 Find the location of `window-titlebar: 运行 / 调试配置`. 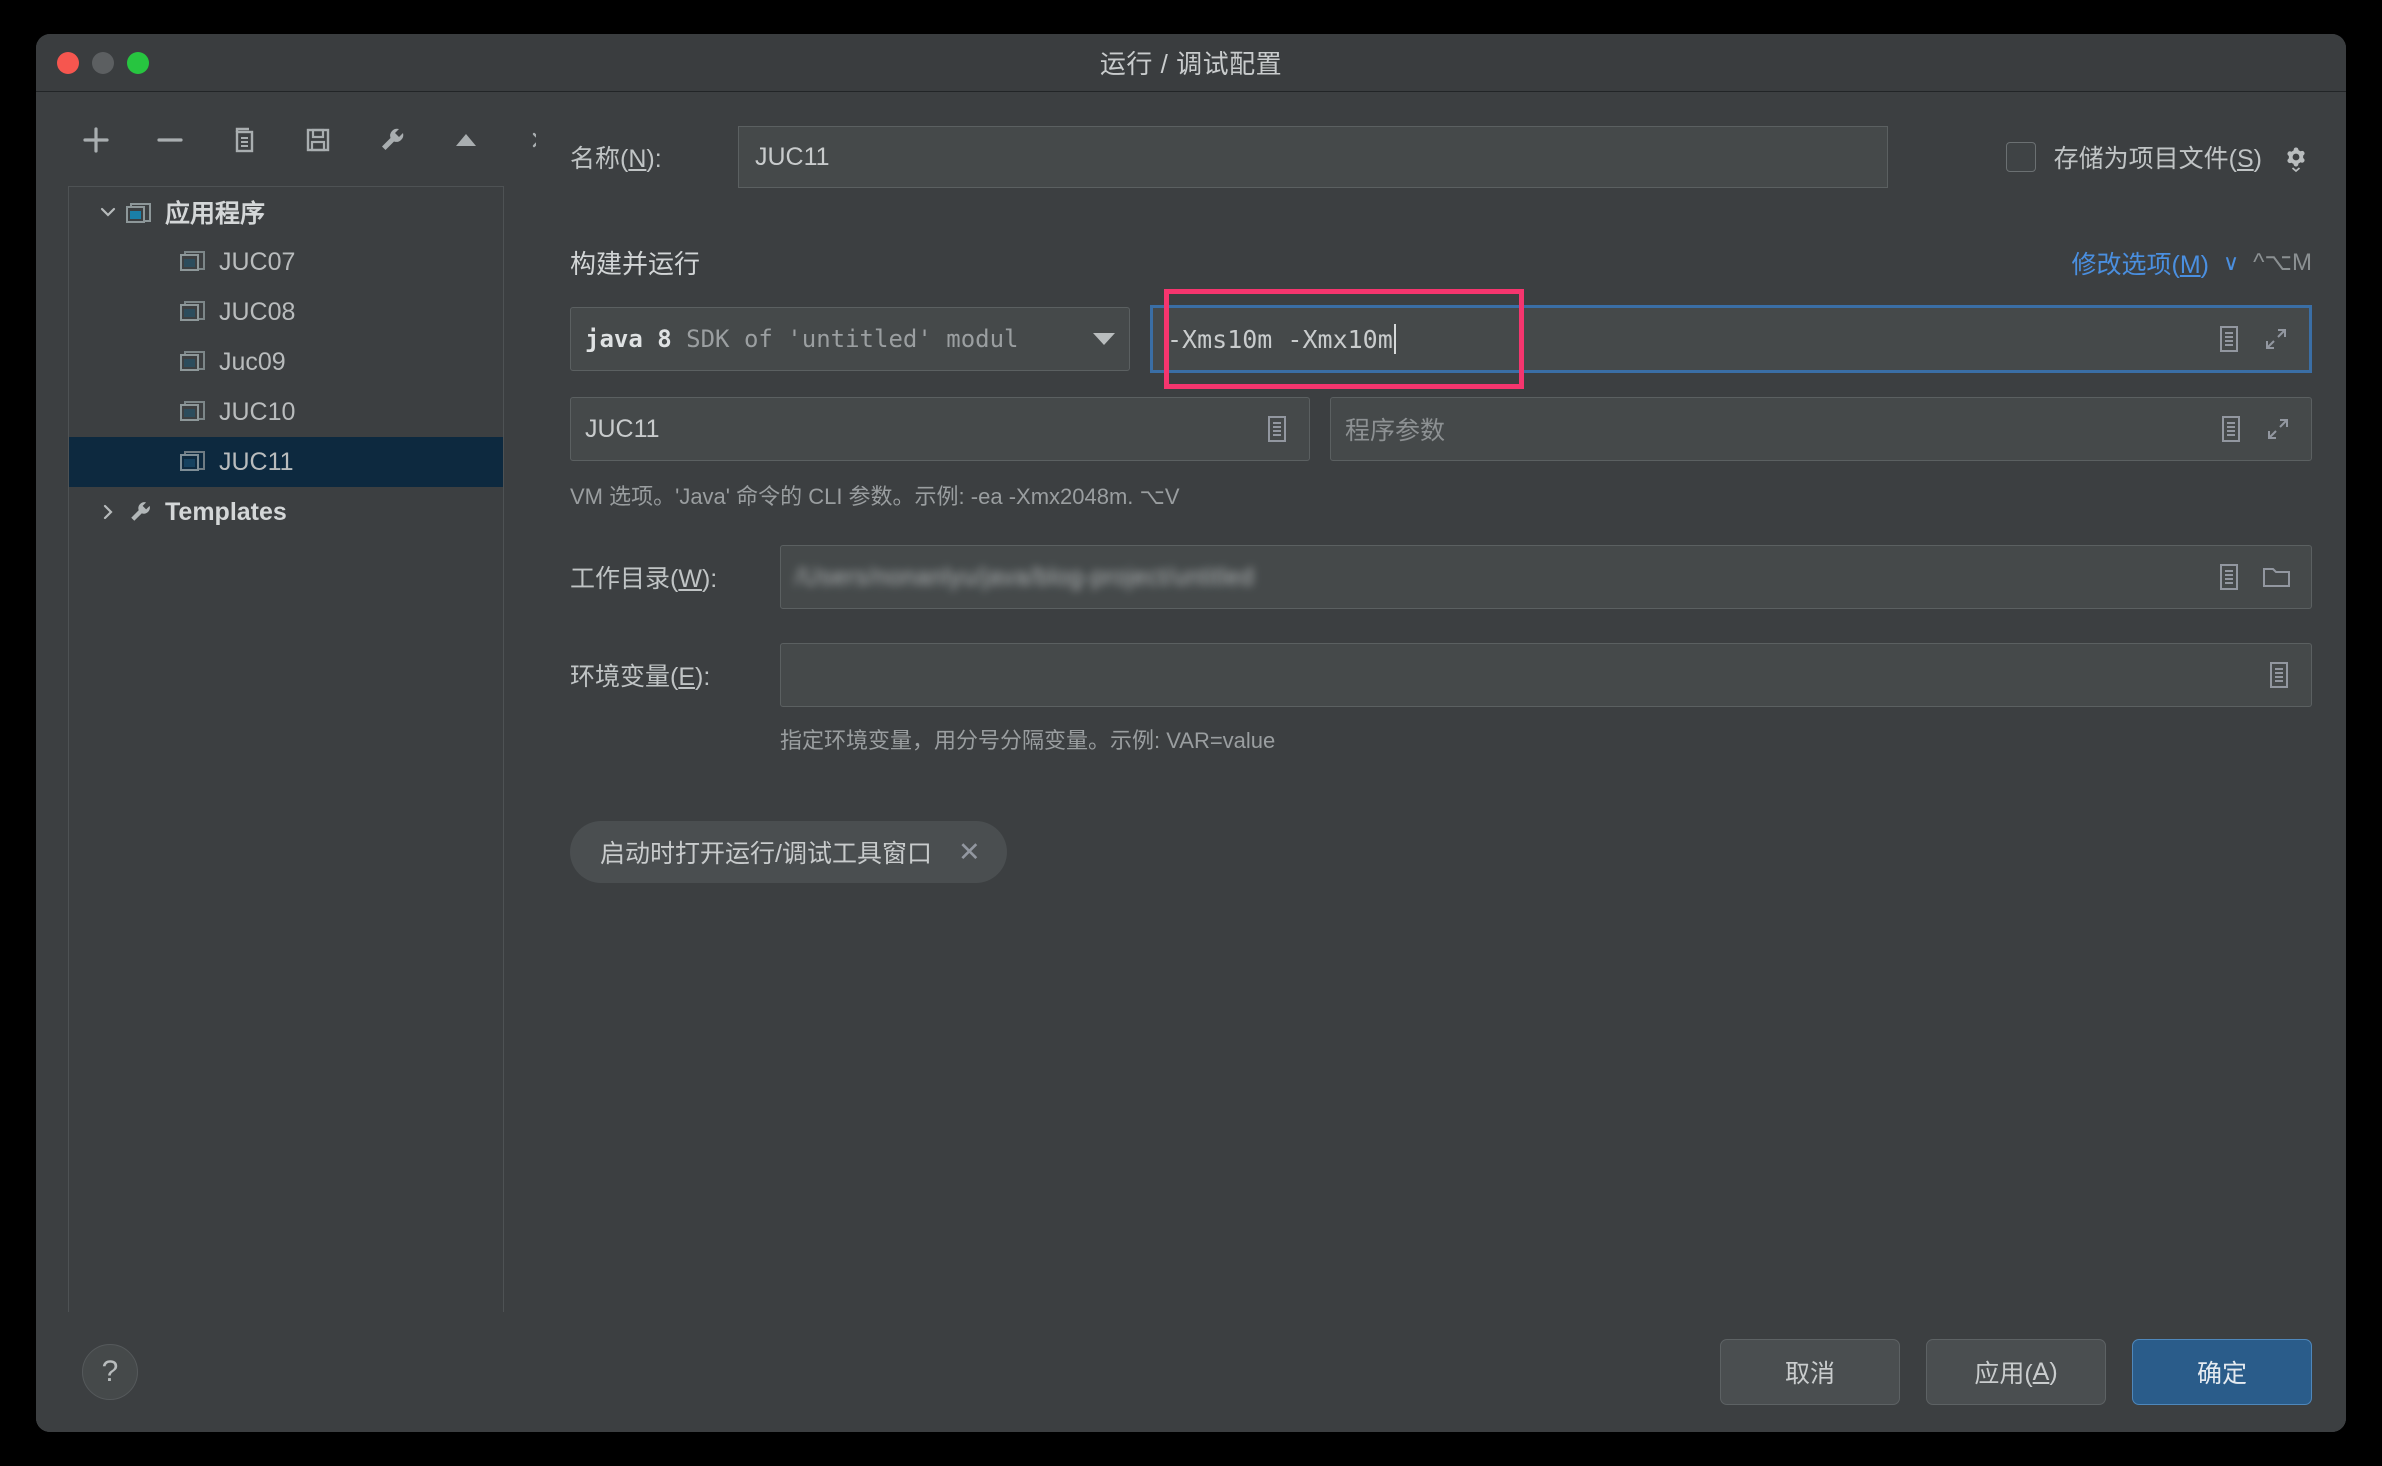

window-titlebar: 运行 / 调试配置 is located at coordinates (1191, 63).